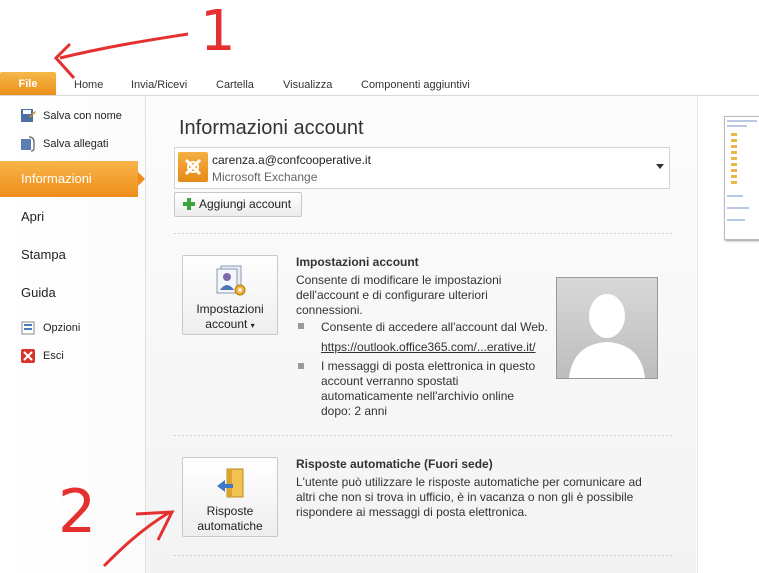  What do you see at coordinates (193, 167) in the screenshot?
I see `exchange-icon` at bounding box center [193, 167].